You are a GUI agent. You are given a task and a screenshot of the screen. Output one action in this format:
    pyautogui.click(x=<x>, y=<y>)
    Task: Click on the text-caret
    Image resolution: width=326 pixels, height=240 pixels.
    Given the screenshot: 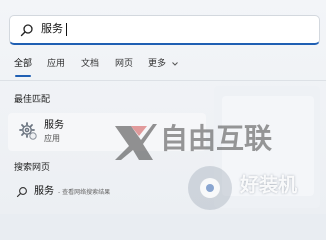 What is the action you would take?
    pyautogui.click(x=66, y=29)
    